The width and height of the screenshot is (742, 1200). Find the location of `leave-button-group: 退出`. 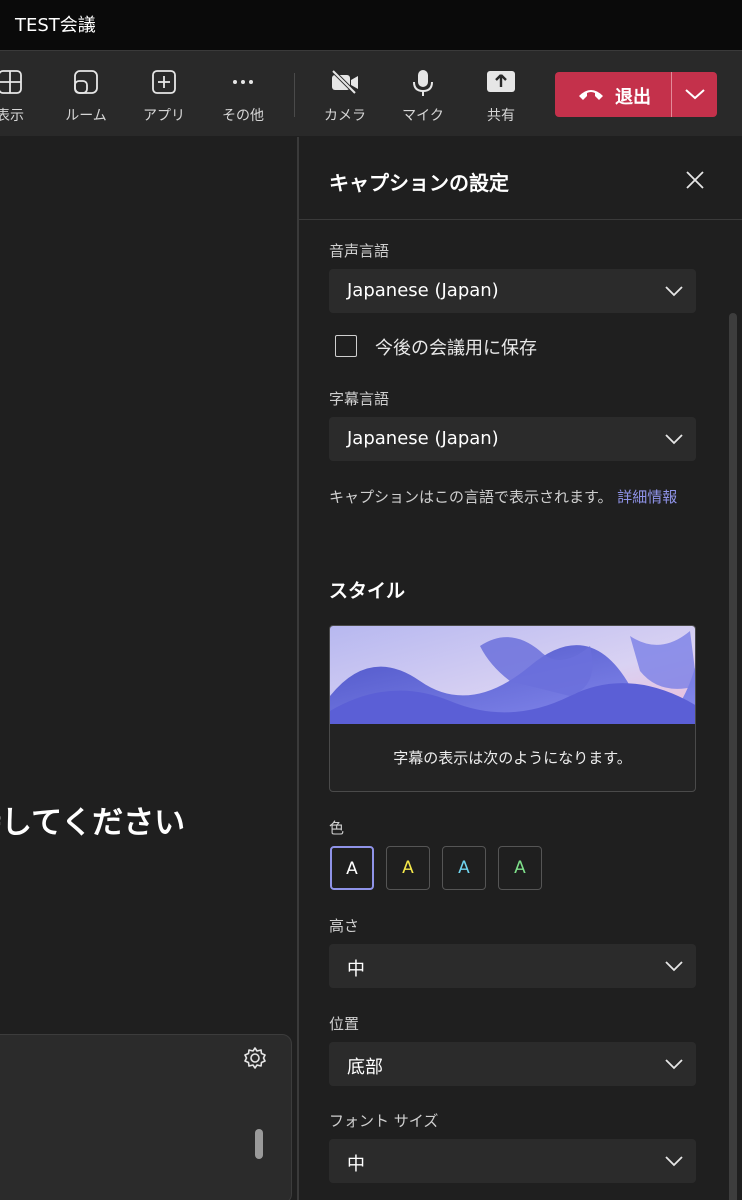

leave-button-group: 退出 is located at coordinates (636, 94).